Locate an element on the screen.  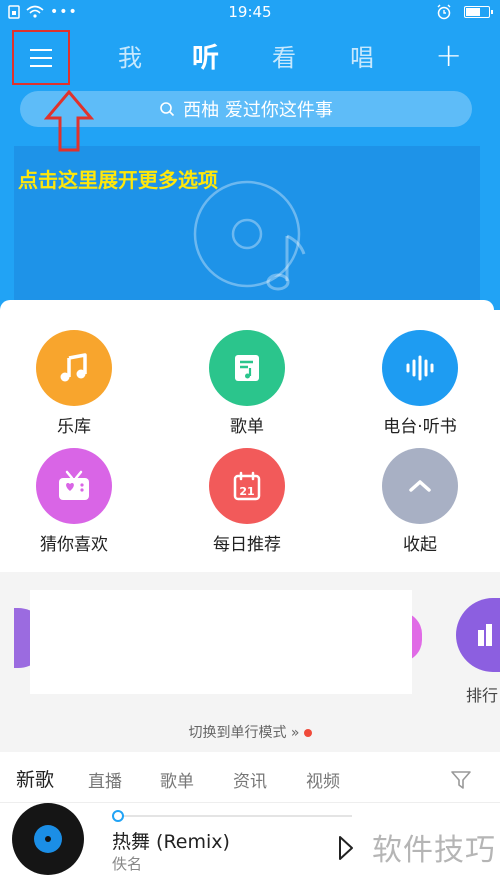
song-artist: 佚名 is located at coordinates (127, 864).